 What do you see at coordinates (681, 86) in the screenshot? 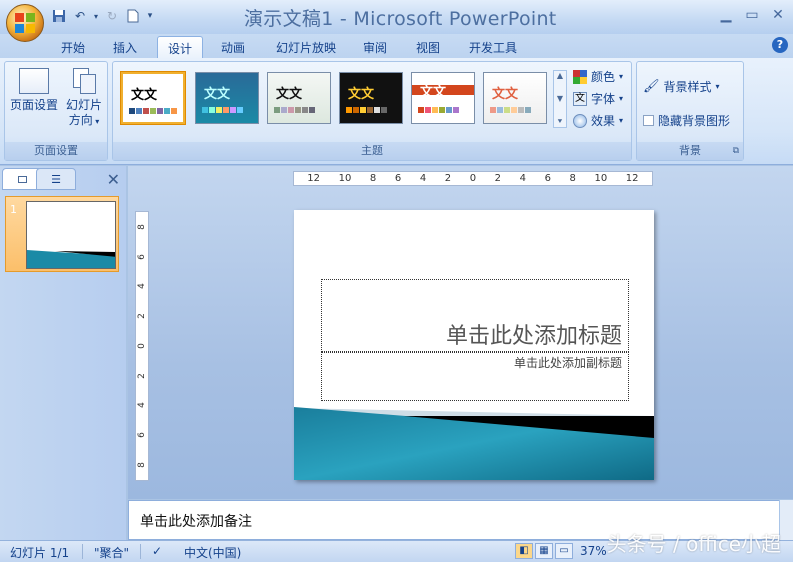
I see `background-styles-button: 🖌 背景样式 ▾` at bounding box center [681, 86].